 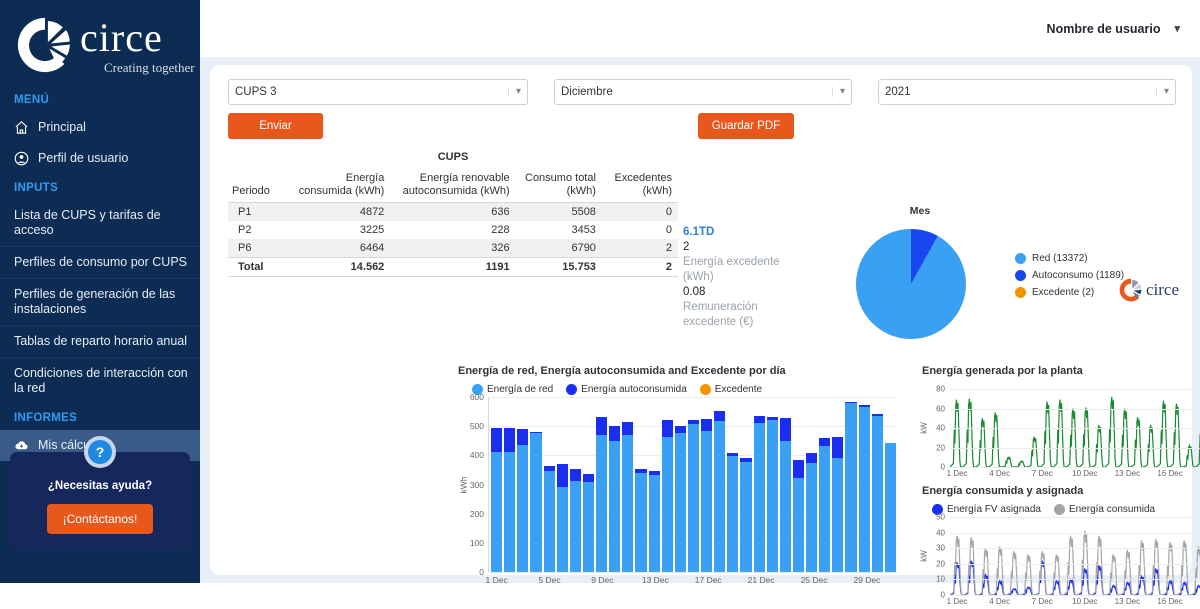 I want to click on sidebar-item-condiciones-red: Condiciones de interacción con la red, so click(x=100, y=380).